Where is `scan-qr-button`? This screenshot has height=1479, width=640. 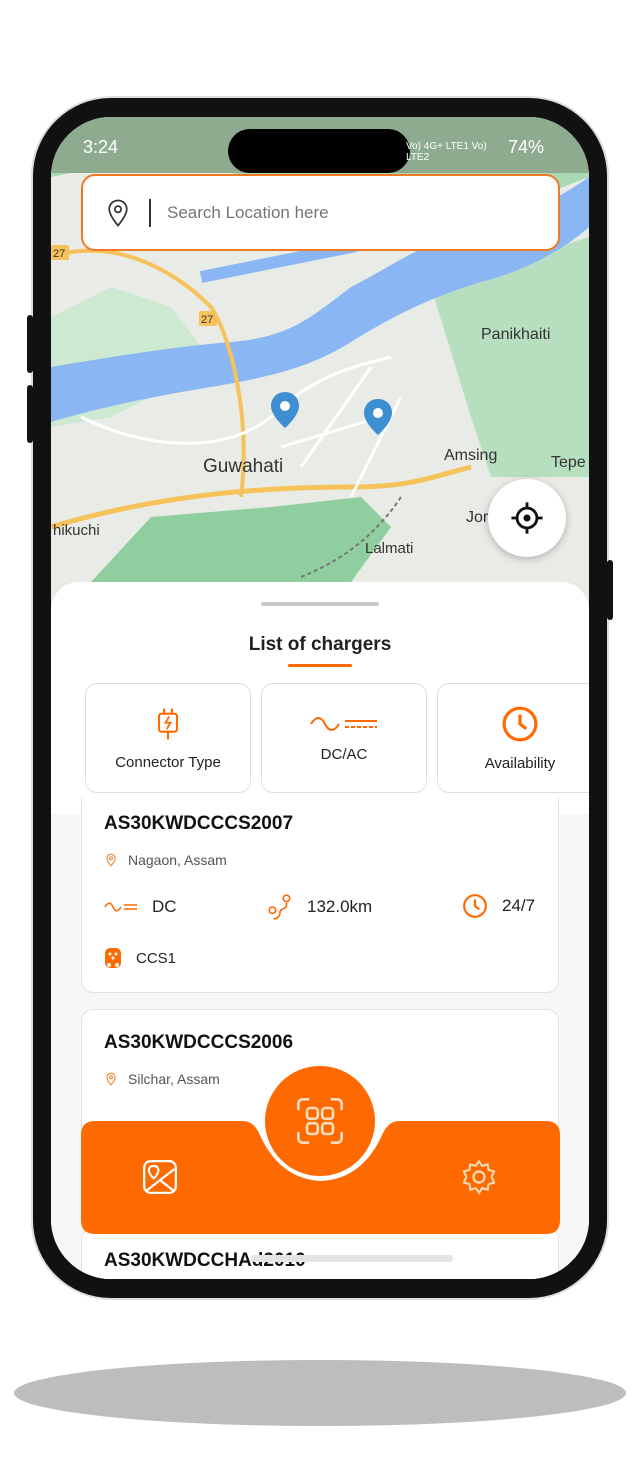
scan-qr-button is located at coordinates (320, 1121).